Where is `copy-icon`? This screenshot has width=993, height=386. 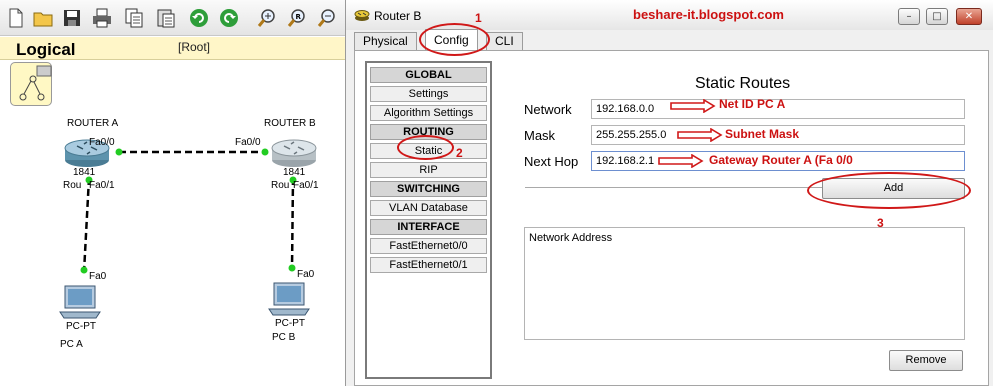
copy-icon is located at coordinates (134, 18).